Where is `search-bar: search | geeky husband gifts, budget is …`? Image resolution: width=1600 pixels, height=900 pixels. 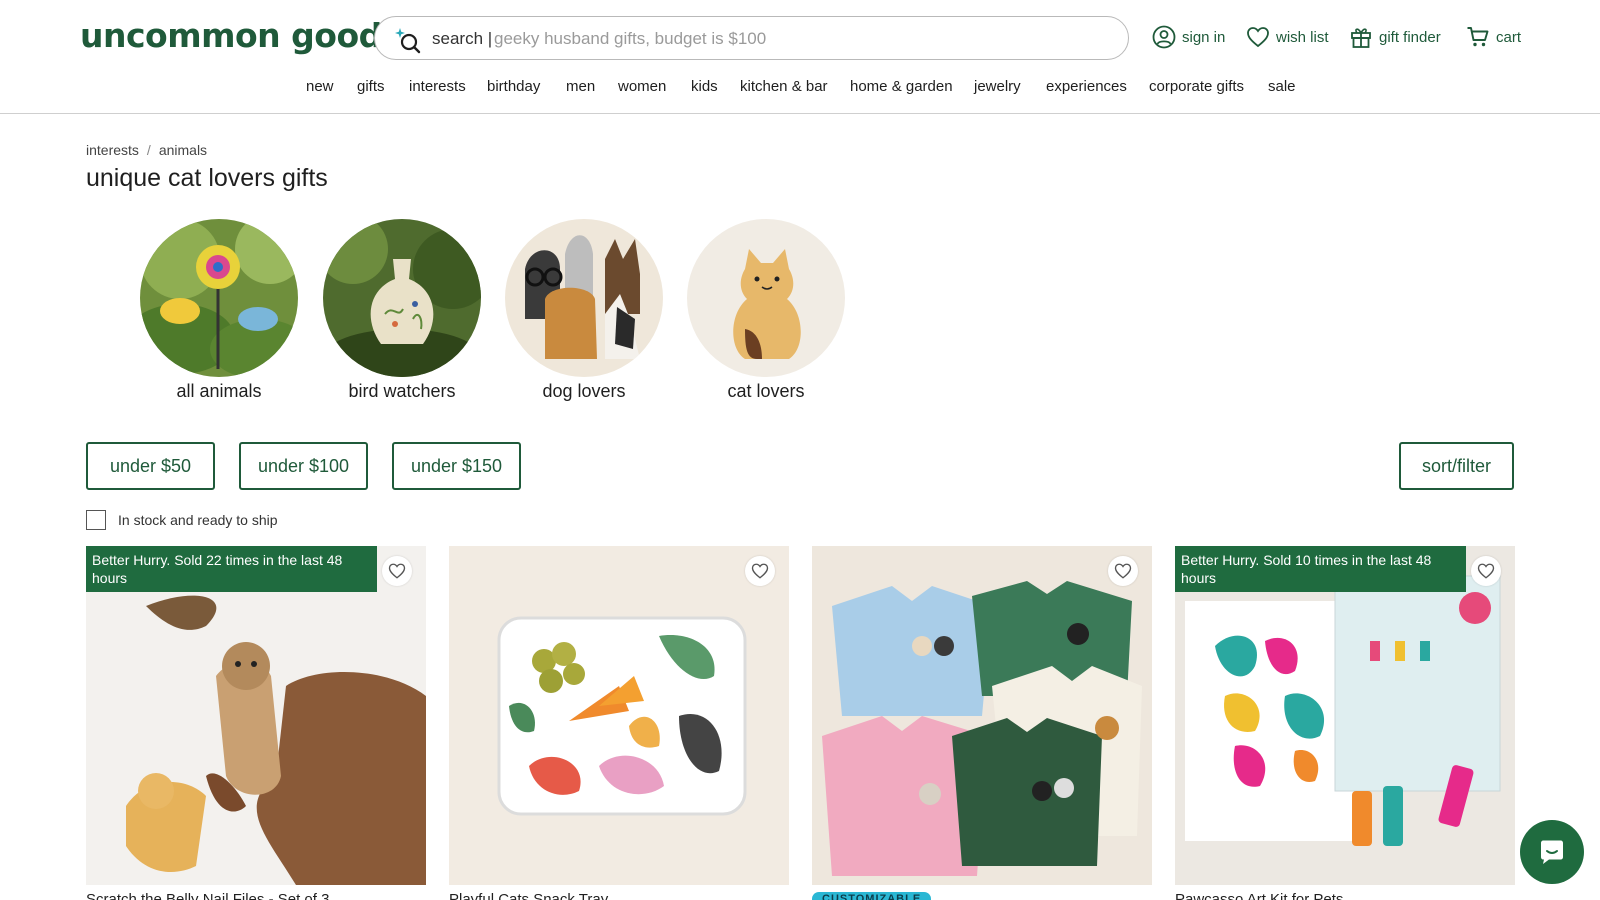
search-bar: search | geeky husband gifts, budget is … is located at coordinates (751, 38).